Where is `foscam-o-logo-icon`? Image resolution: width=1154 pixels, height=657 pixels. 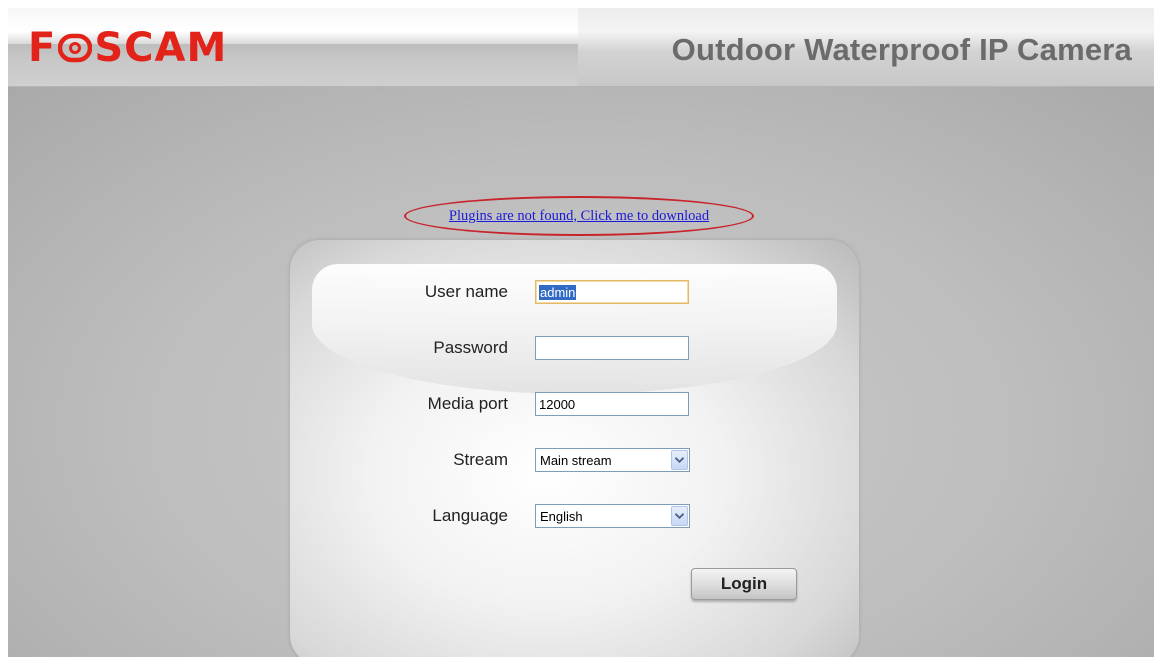
foscam-o-logo-icon is located at coordinates (75, 48).